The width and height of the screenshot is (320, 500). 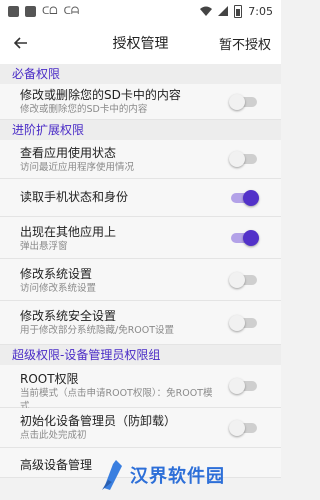 I want to click on app-bar: 授权管理 暂不授权, so click(x=140, y=43).